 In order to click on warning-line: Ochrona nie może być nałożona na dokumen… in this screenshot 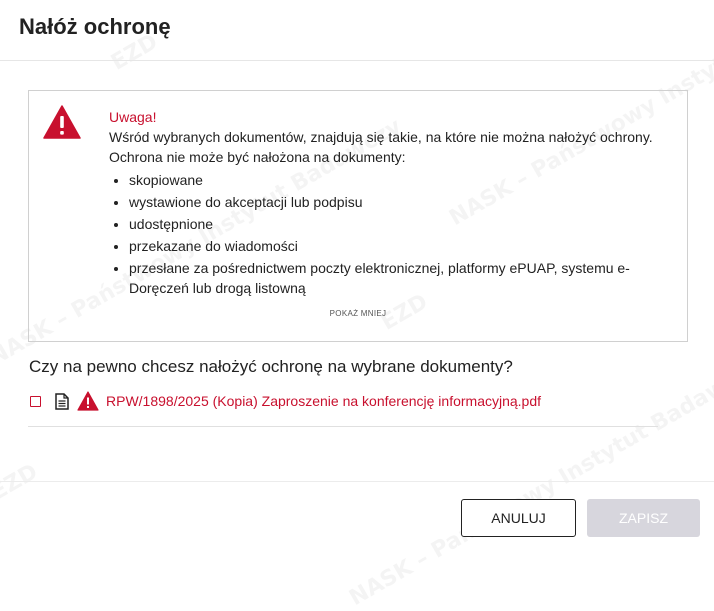, I will do `click(257, 157)`.